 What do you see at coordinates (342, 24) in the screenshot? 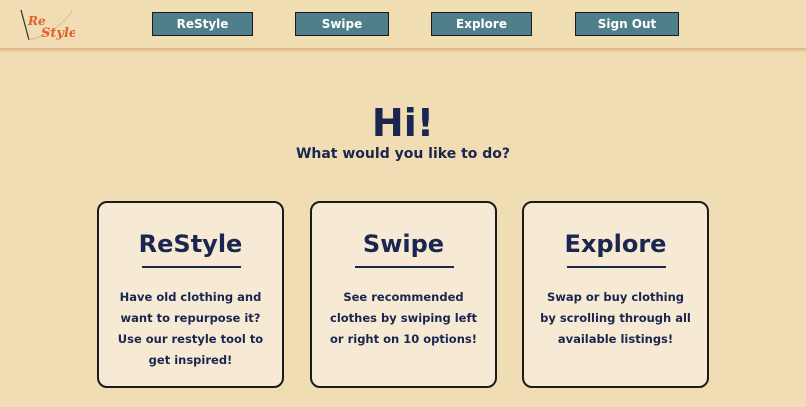
I see `nav-swipe-button: Swipe` at bounding box center [342, 24].